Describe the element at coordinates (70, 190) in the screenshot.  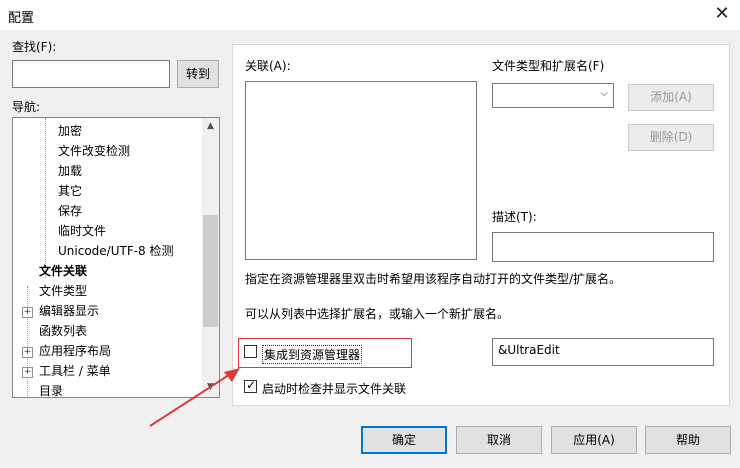
I see `tree-item-other: 其它` at that location.